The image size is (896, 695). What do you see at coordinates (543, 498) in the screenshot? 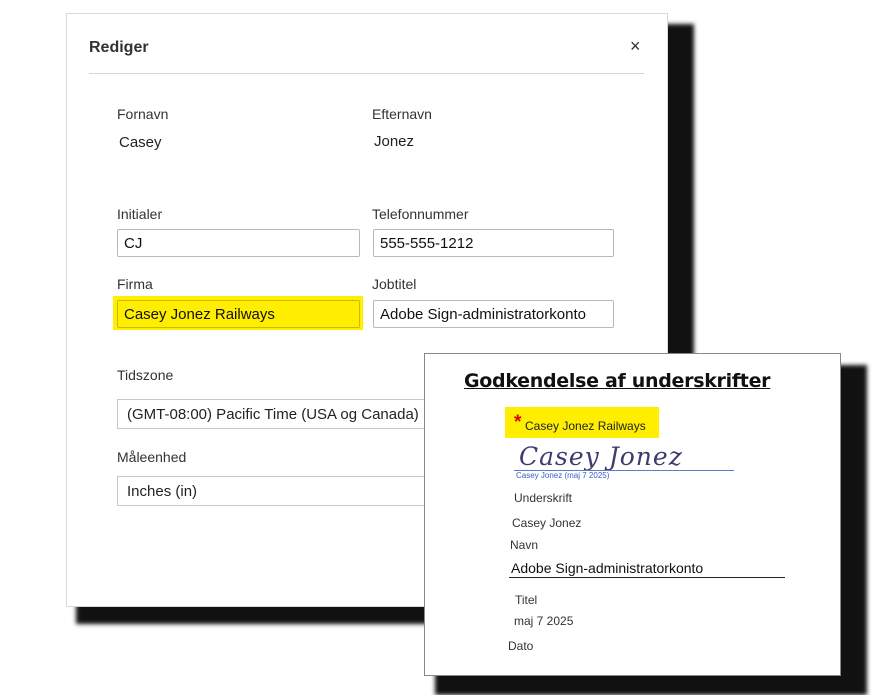
I see `signature-label: Underskrift` at bounding box center [543, 498].